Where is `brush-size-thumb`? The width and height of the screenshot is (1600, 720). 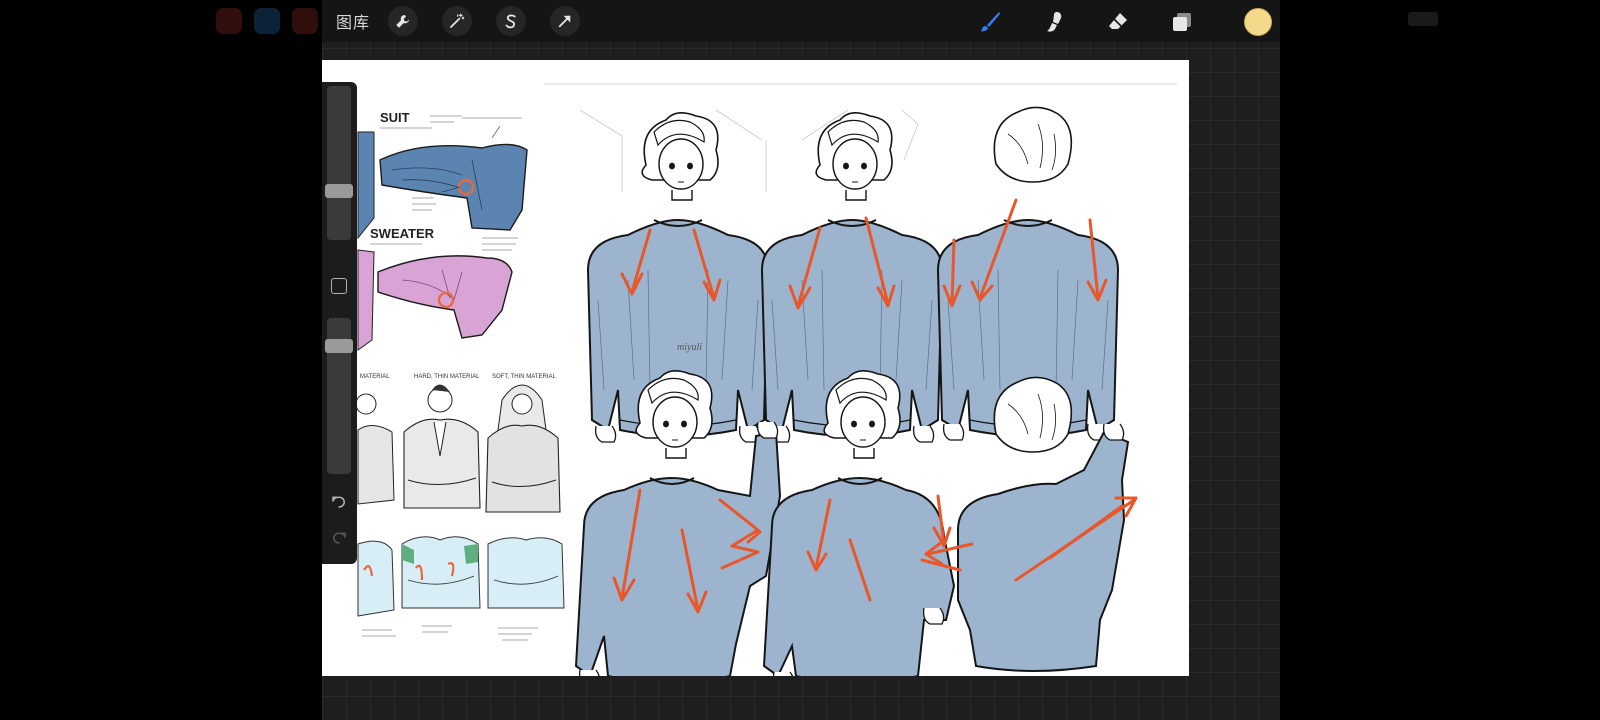
brush-size-thumb is located at coordinates (339, 191).